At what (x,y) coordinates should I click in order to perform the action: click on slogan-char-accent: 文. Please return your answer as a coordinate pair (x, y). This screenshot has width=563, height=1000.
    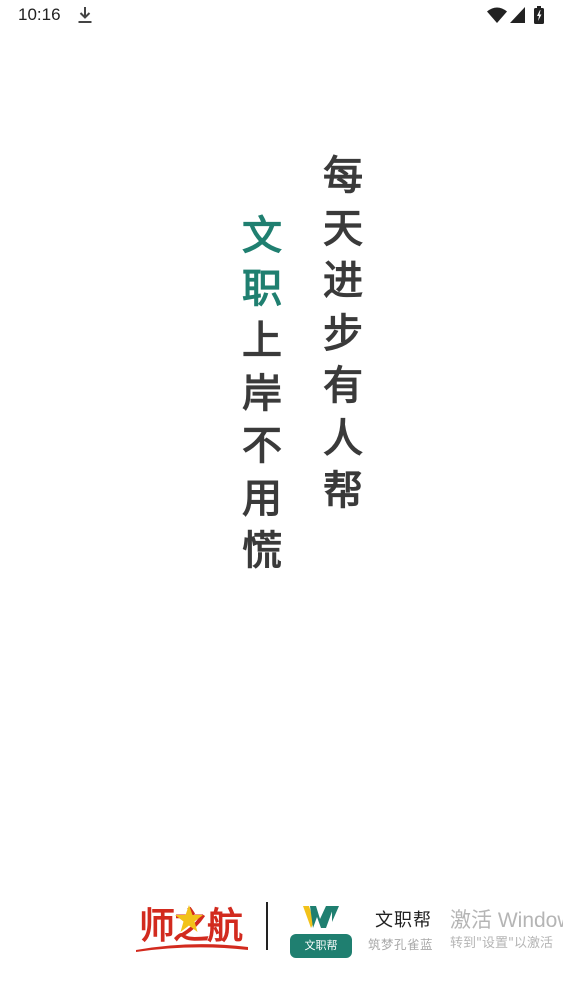
    Looking at the image, I should click on (262, 235).